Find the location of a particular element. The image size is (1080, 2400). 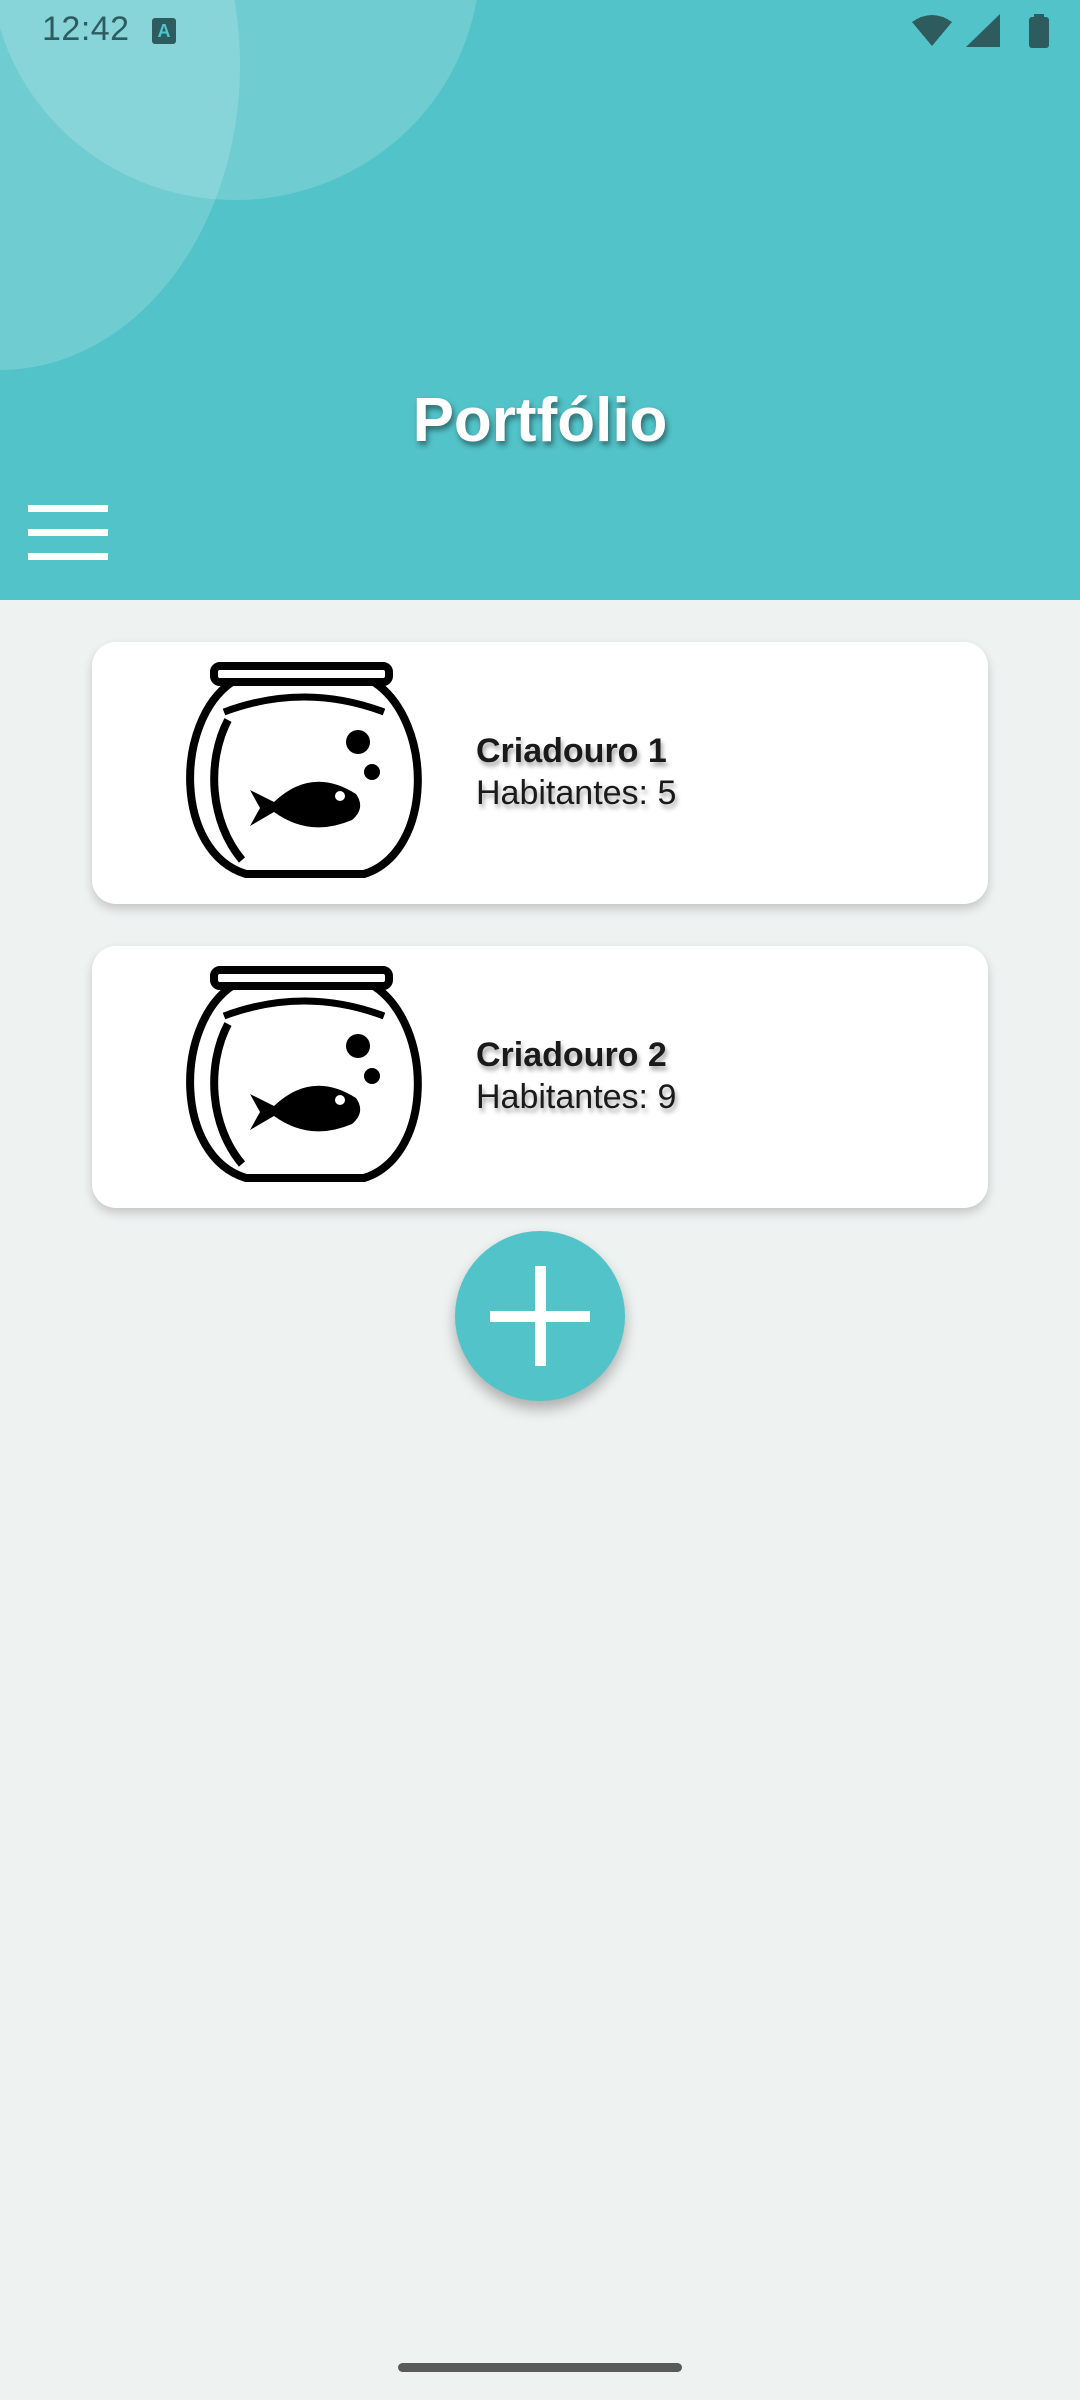

a-icon: A is located at coordinates (164, 31).